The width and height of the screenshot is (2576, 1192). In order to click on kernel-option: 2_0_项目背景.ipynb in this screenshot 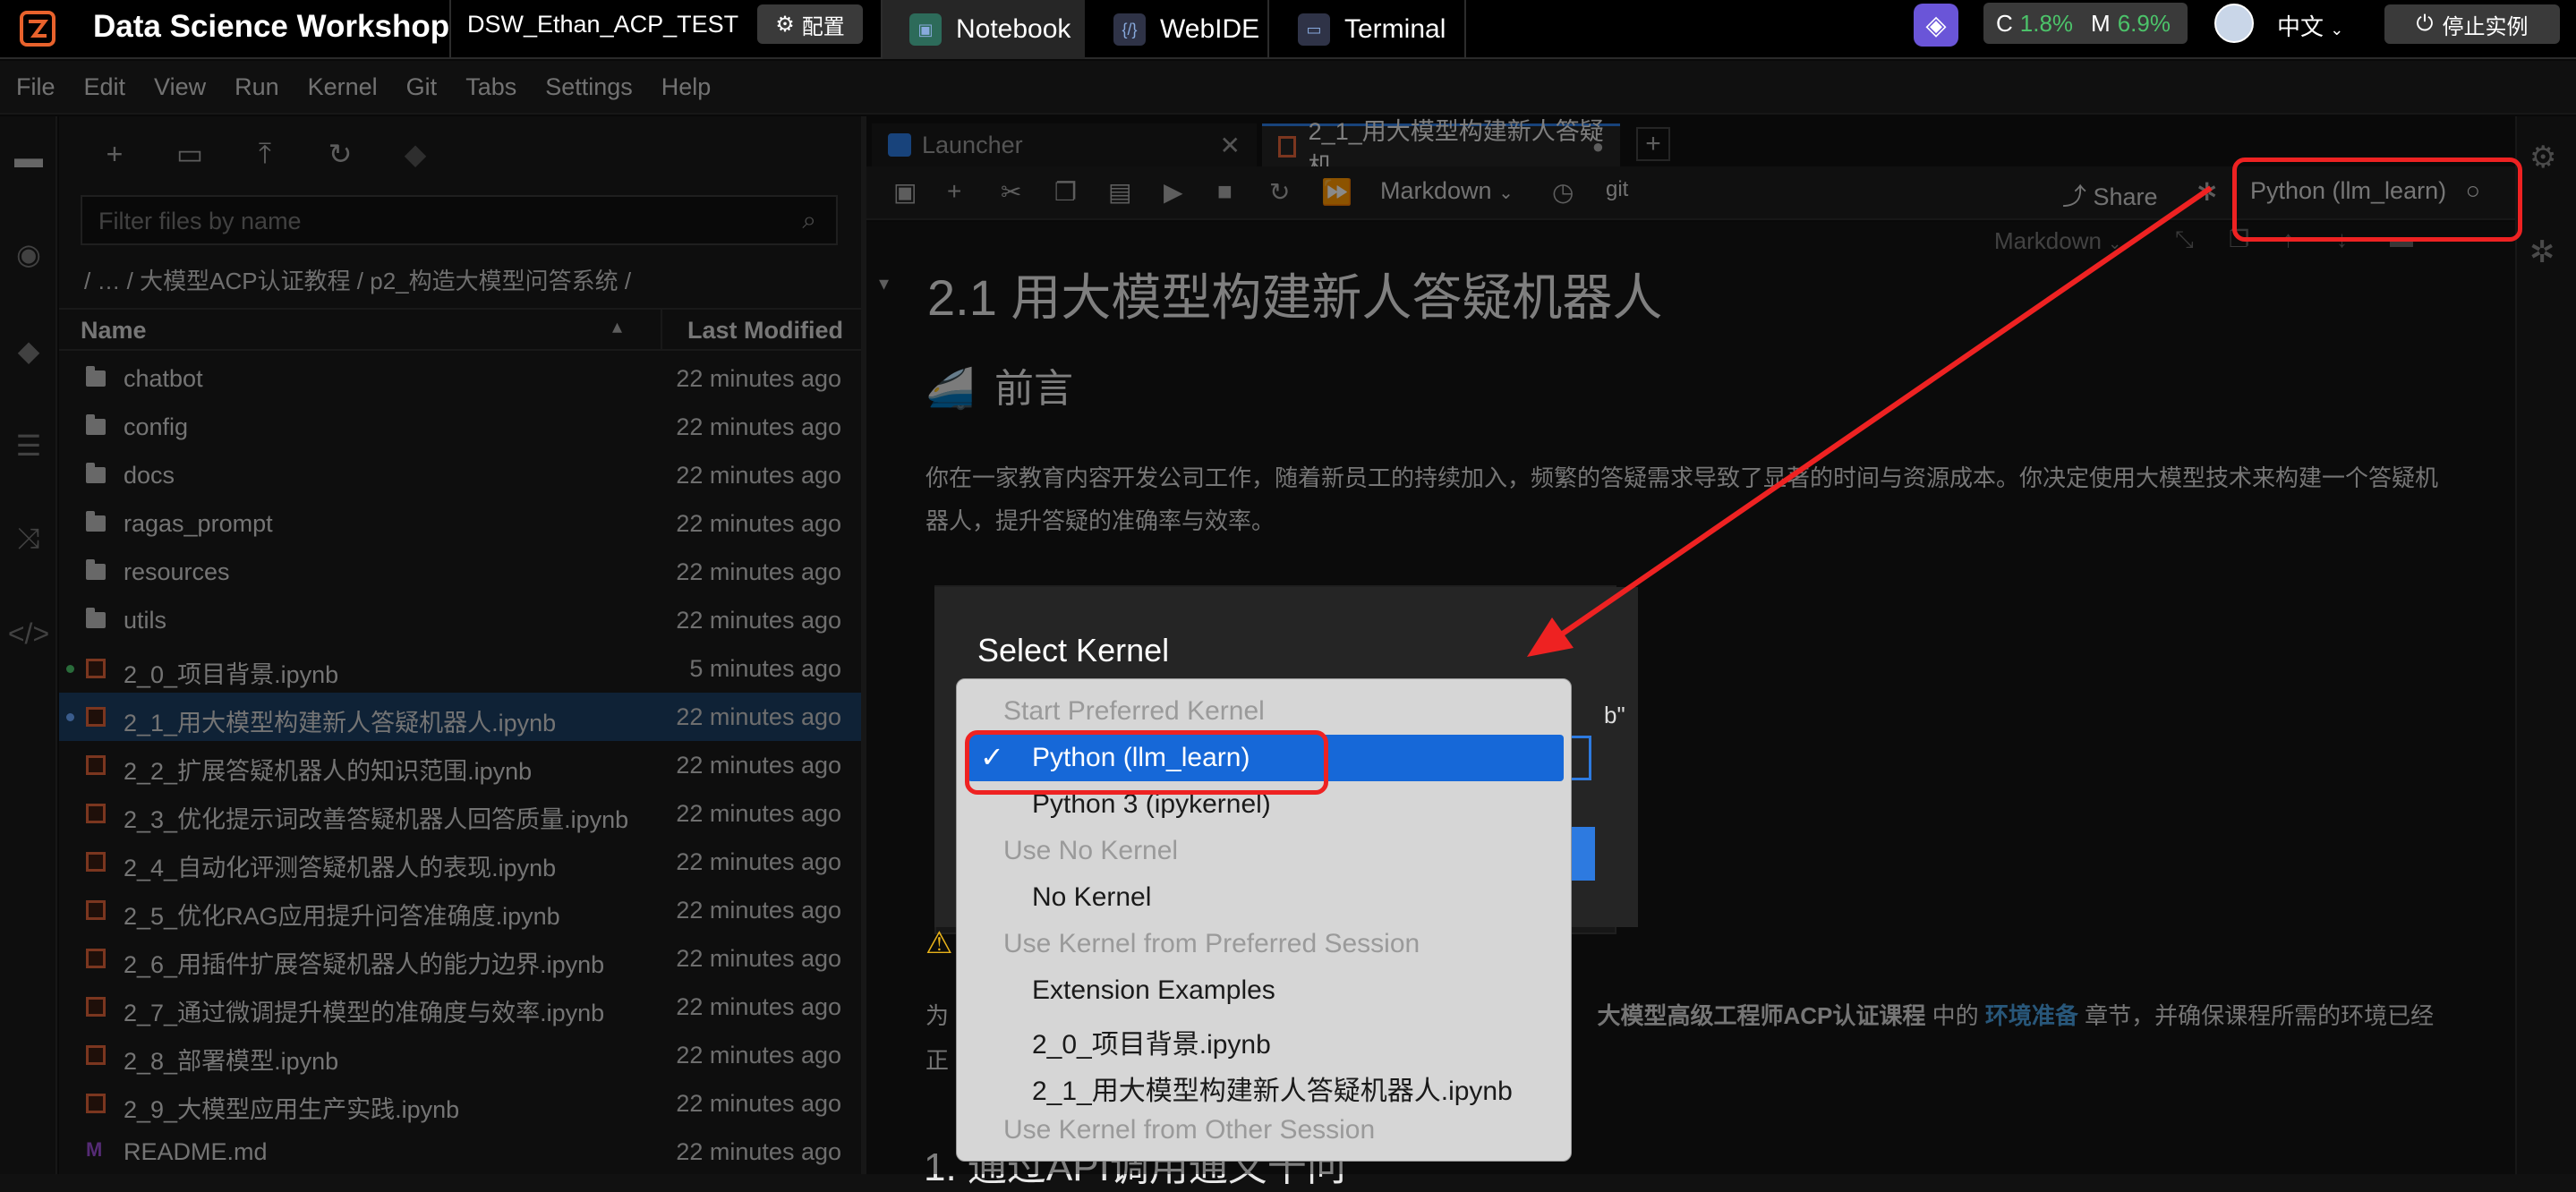, I will do `click(1264, 1037)`.